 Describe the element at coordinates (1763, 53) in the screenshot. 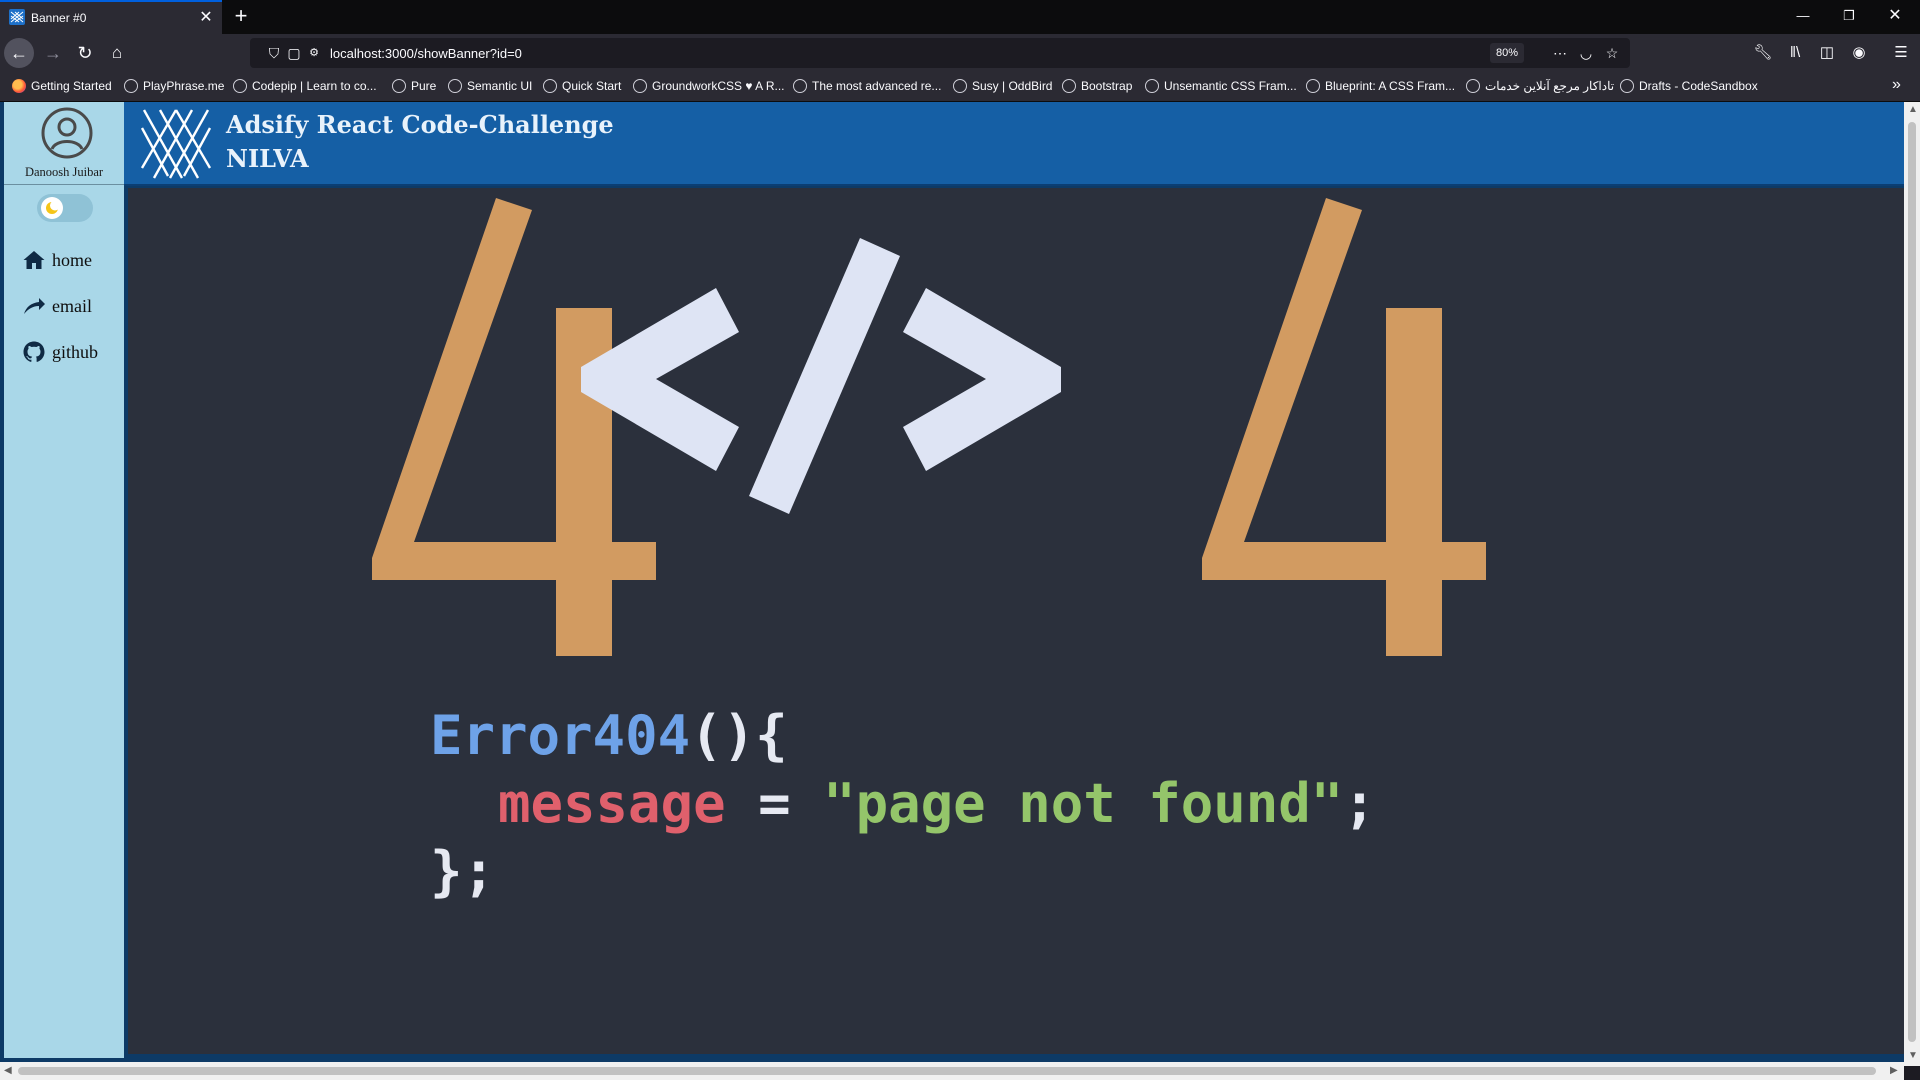

I see `tools-icon: 🔧︎` at that location.